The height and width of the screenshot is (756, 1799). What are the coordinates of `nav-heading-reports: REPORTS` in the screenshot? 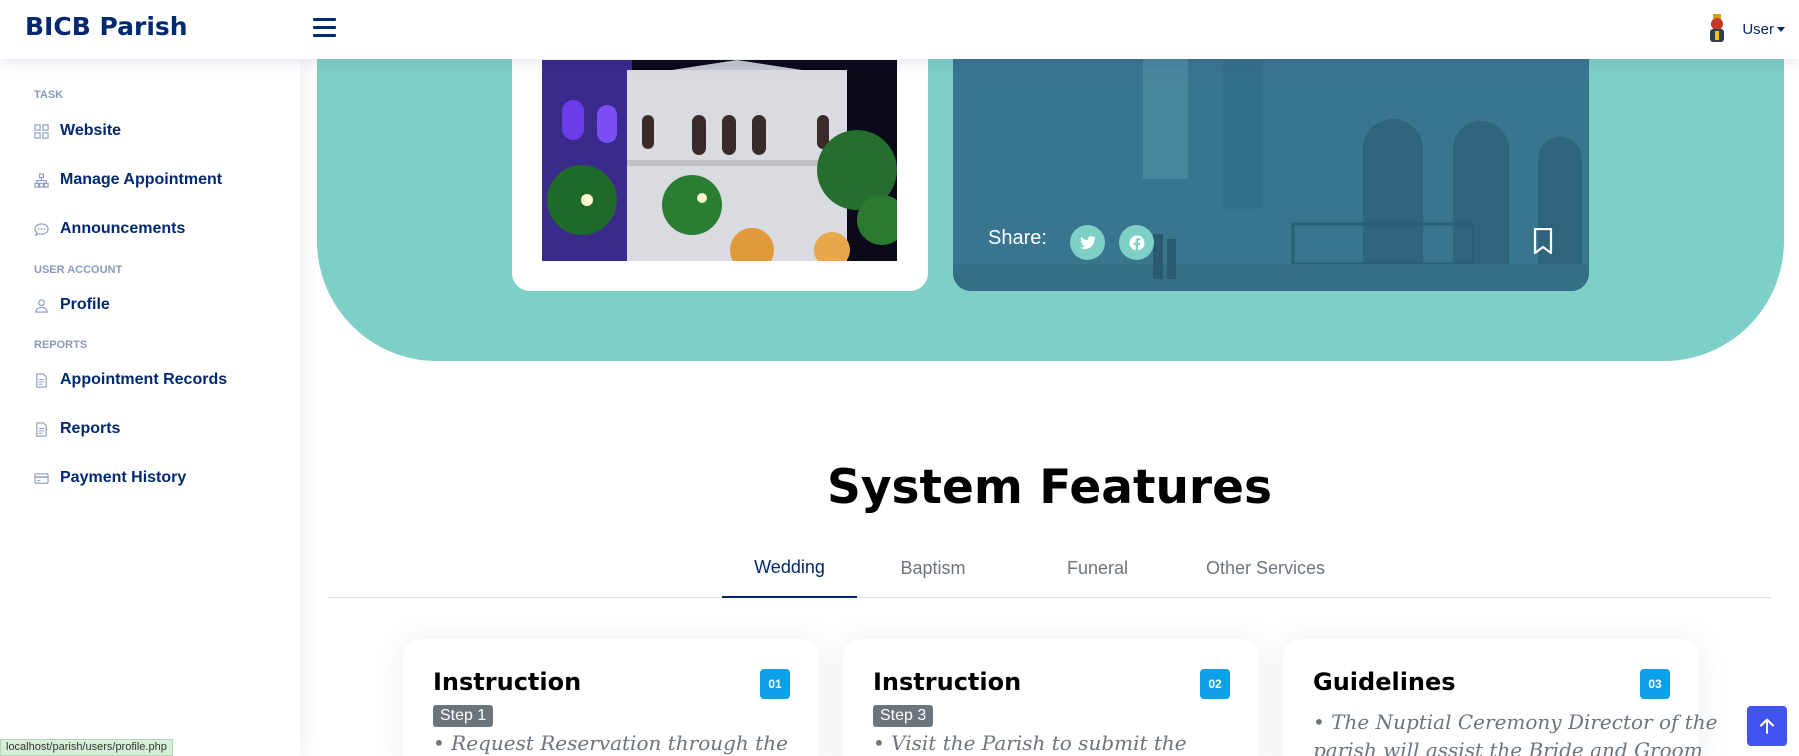 It's located at (61, 345).